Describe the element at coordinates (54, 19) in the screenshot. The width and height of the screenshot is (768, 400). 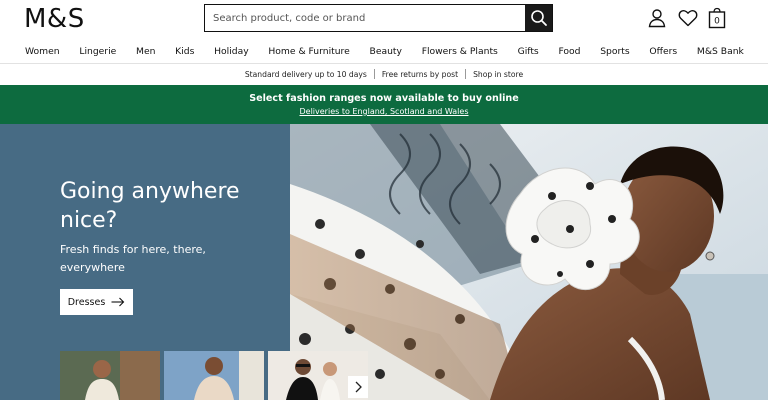
I see `ms-logo: M&S` at that location.